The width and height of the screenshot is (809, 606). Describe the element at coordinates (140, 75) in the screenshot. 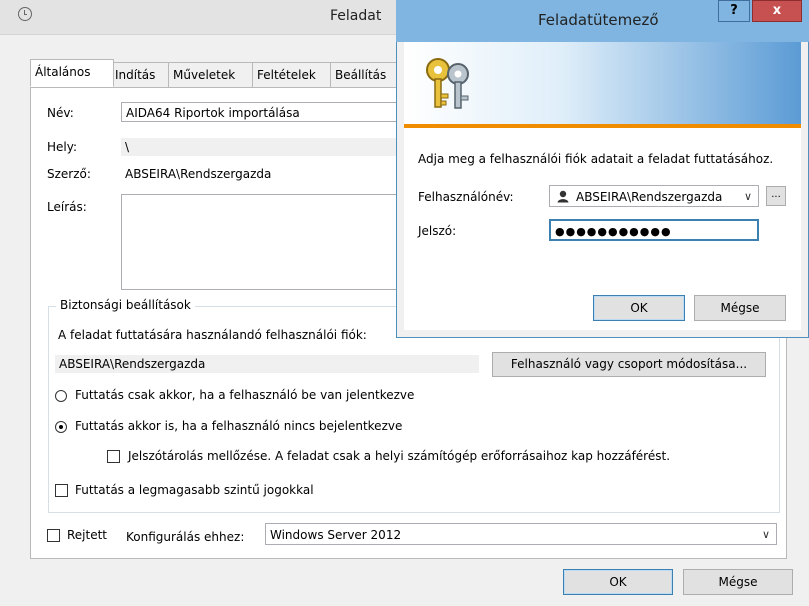

I see `tab-triggers: Indítás` at that location.